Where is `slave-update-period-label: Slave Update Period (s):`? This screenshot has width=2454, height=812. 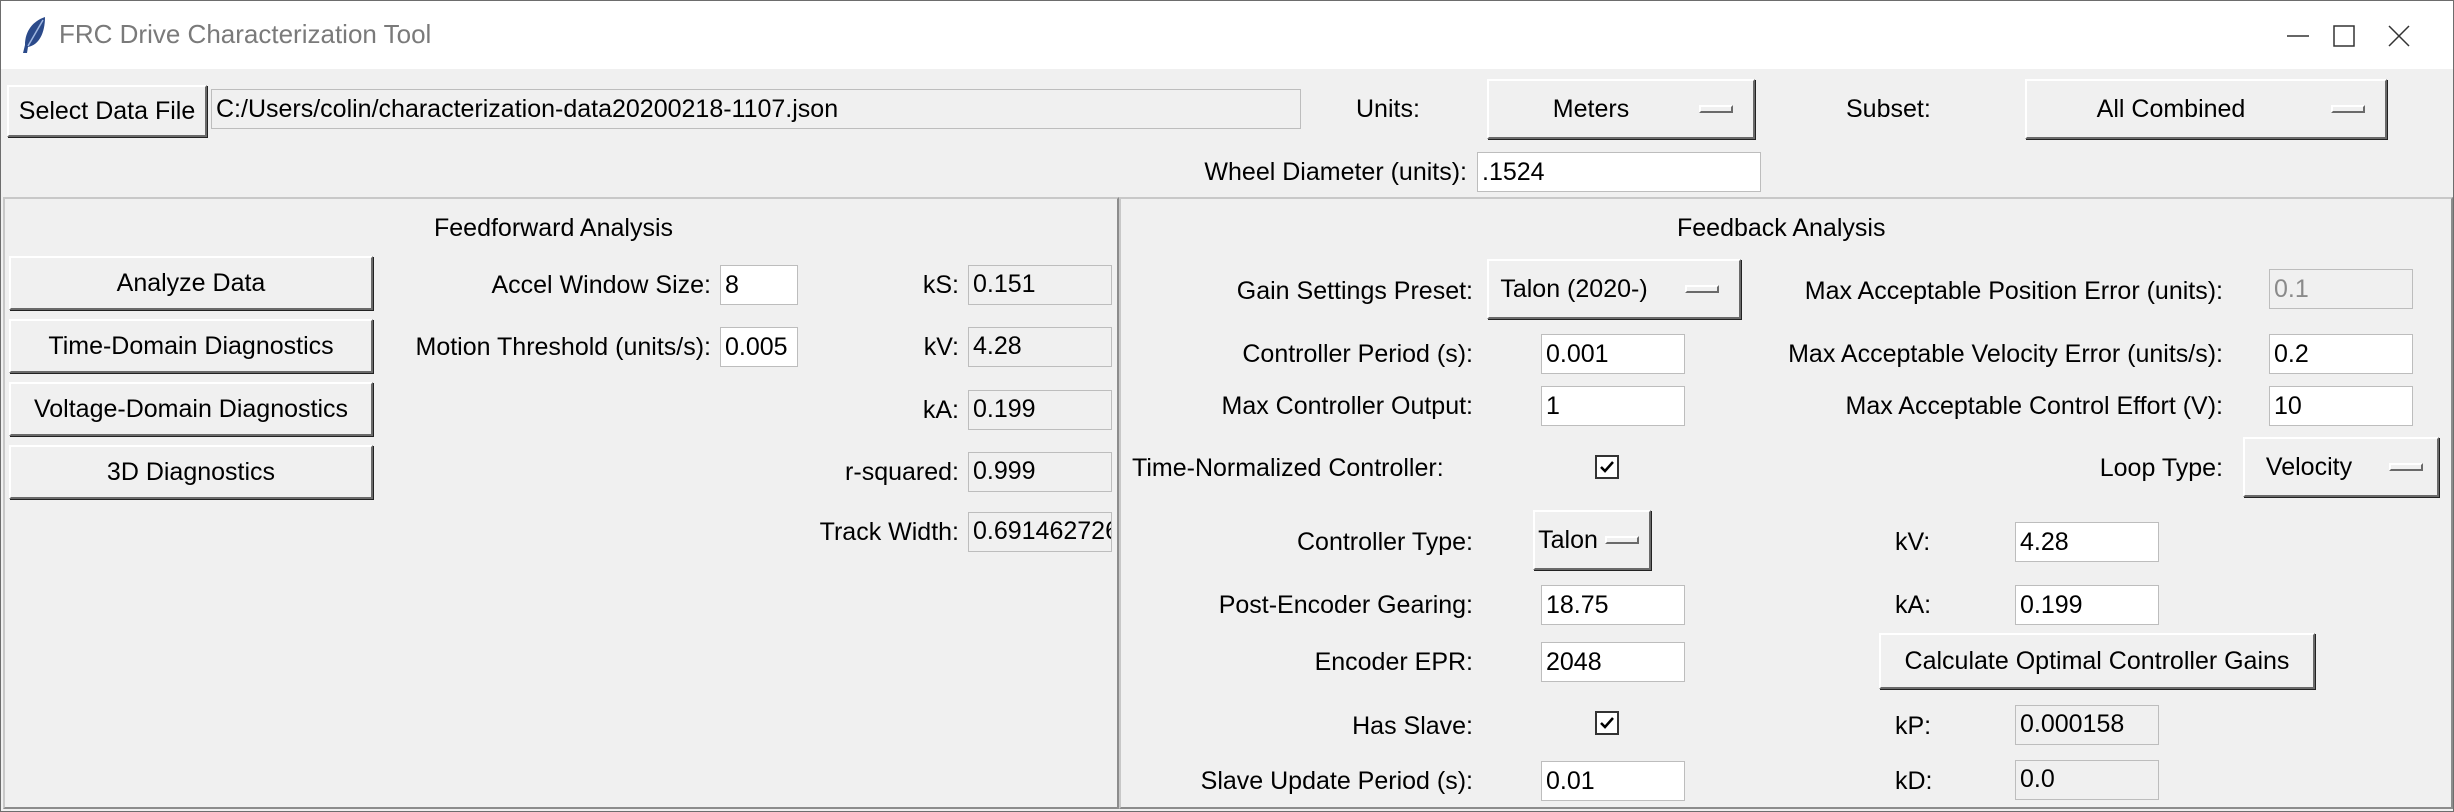 slave-update-period-label: Slave Update Period (s): is located at coordinates (1336, 781).